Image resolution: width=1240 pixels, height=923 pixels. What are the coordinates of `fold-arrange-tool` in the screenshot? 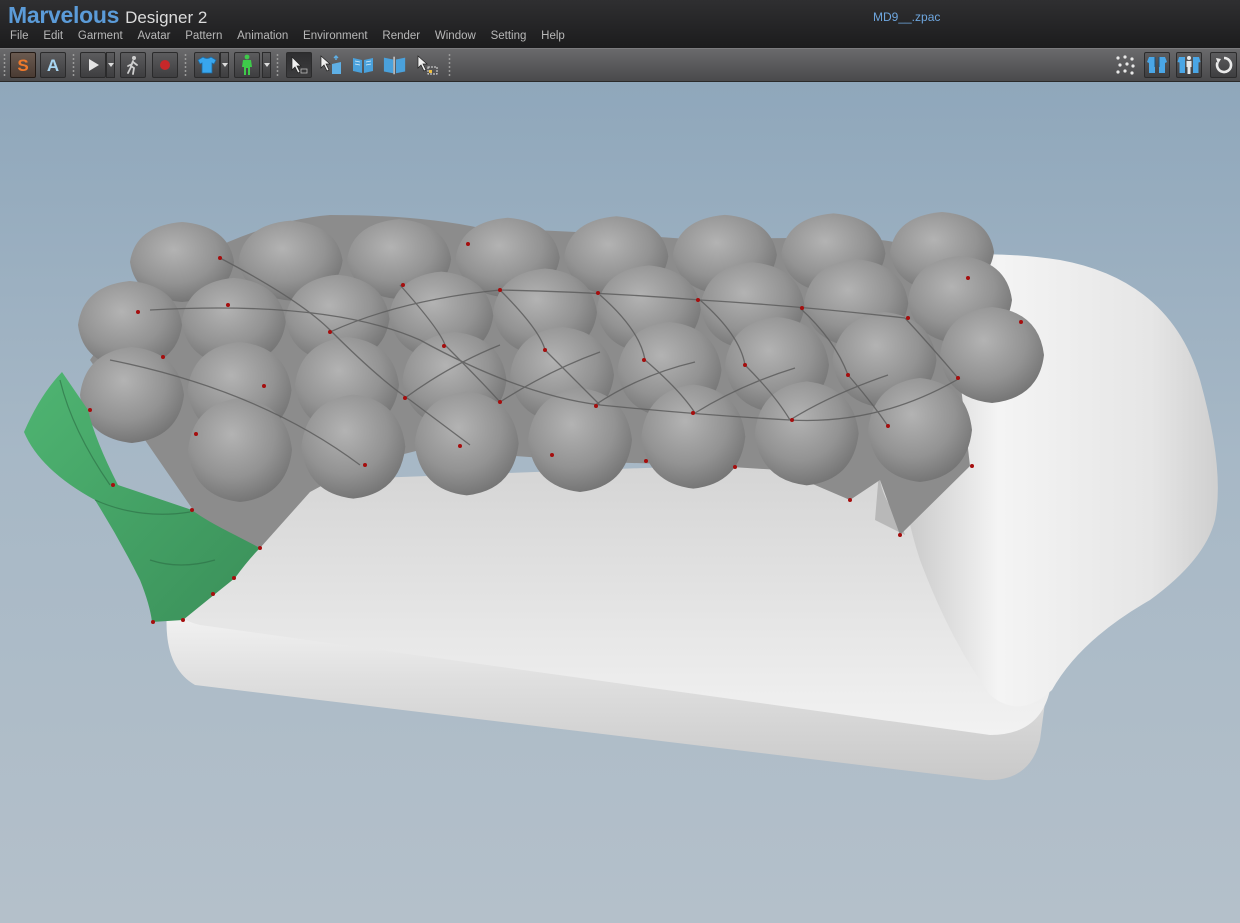 It's located at (395, 65).